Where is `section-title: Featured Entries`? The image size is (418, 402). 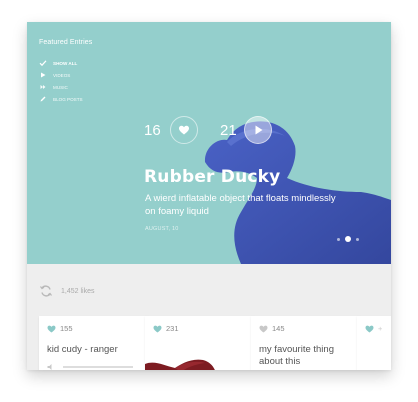
section-title: Featured Entries is located at coordinates (66, 42).